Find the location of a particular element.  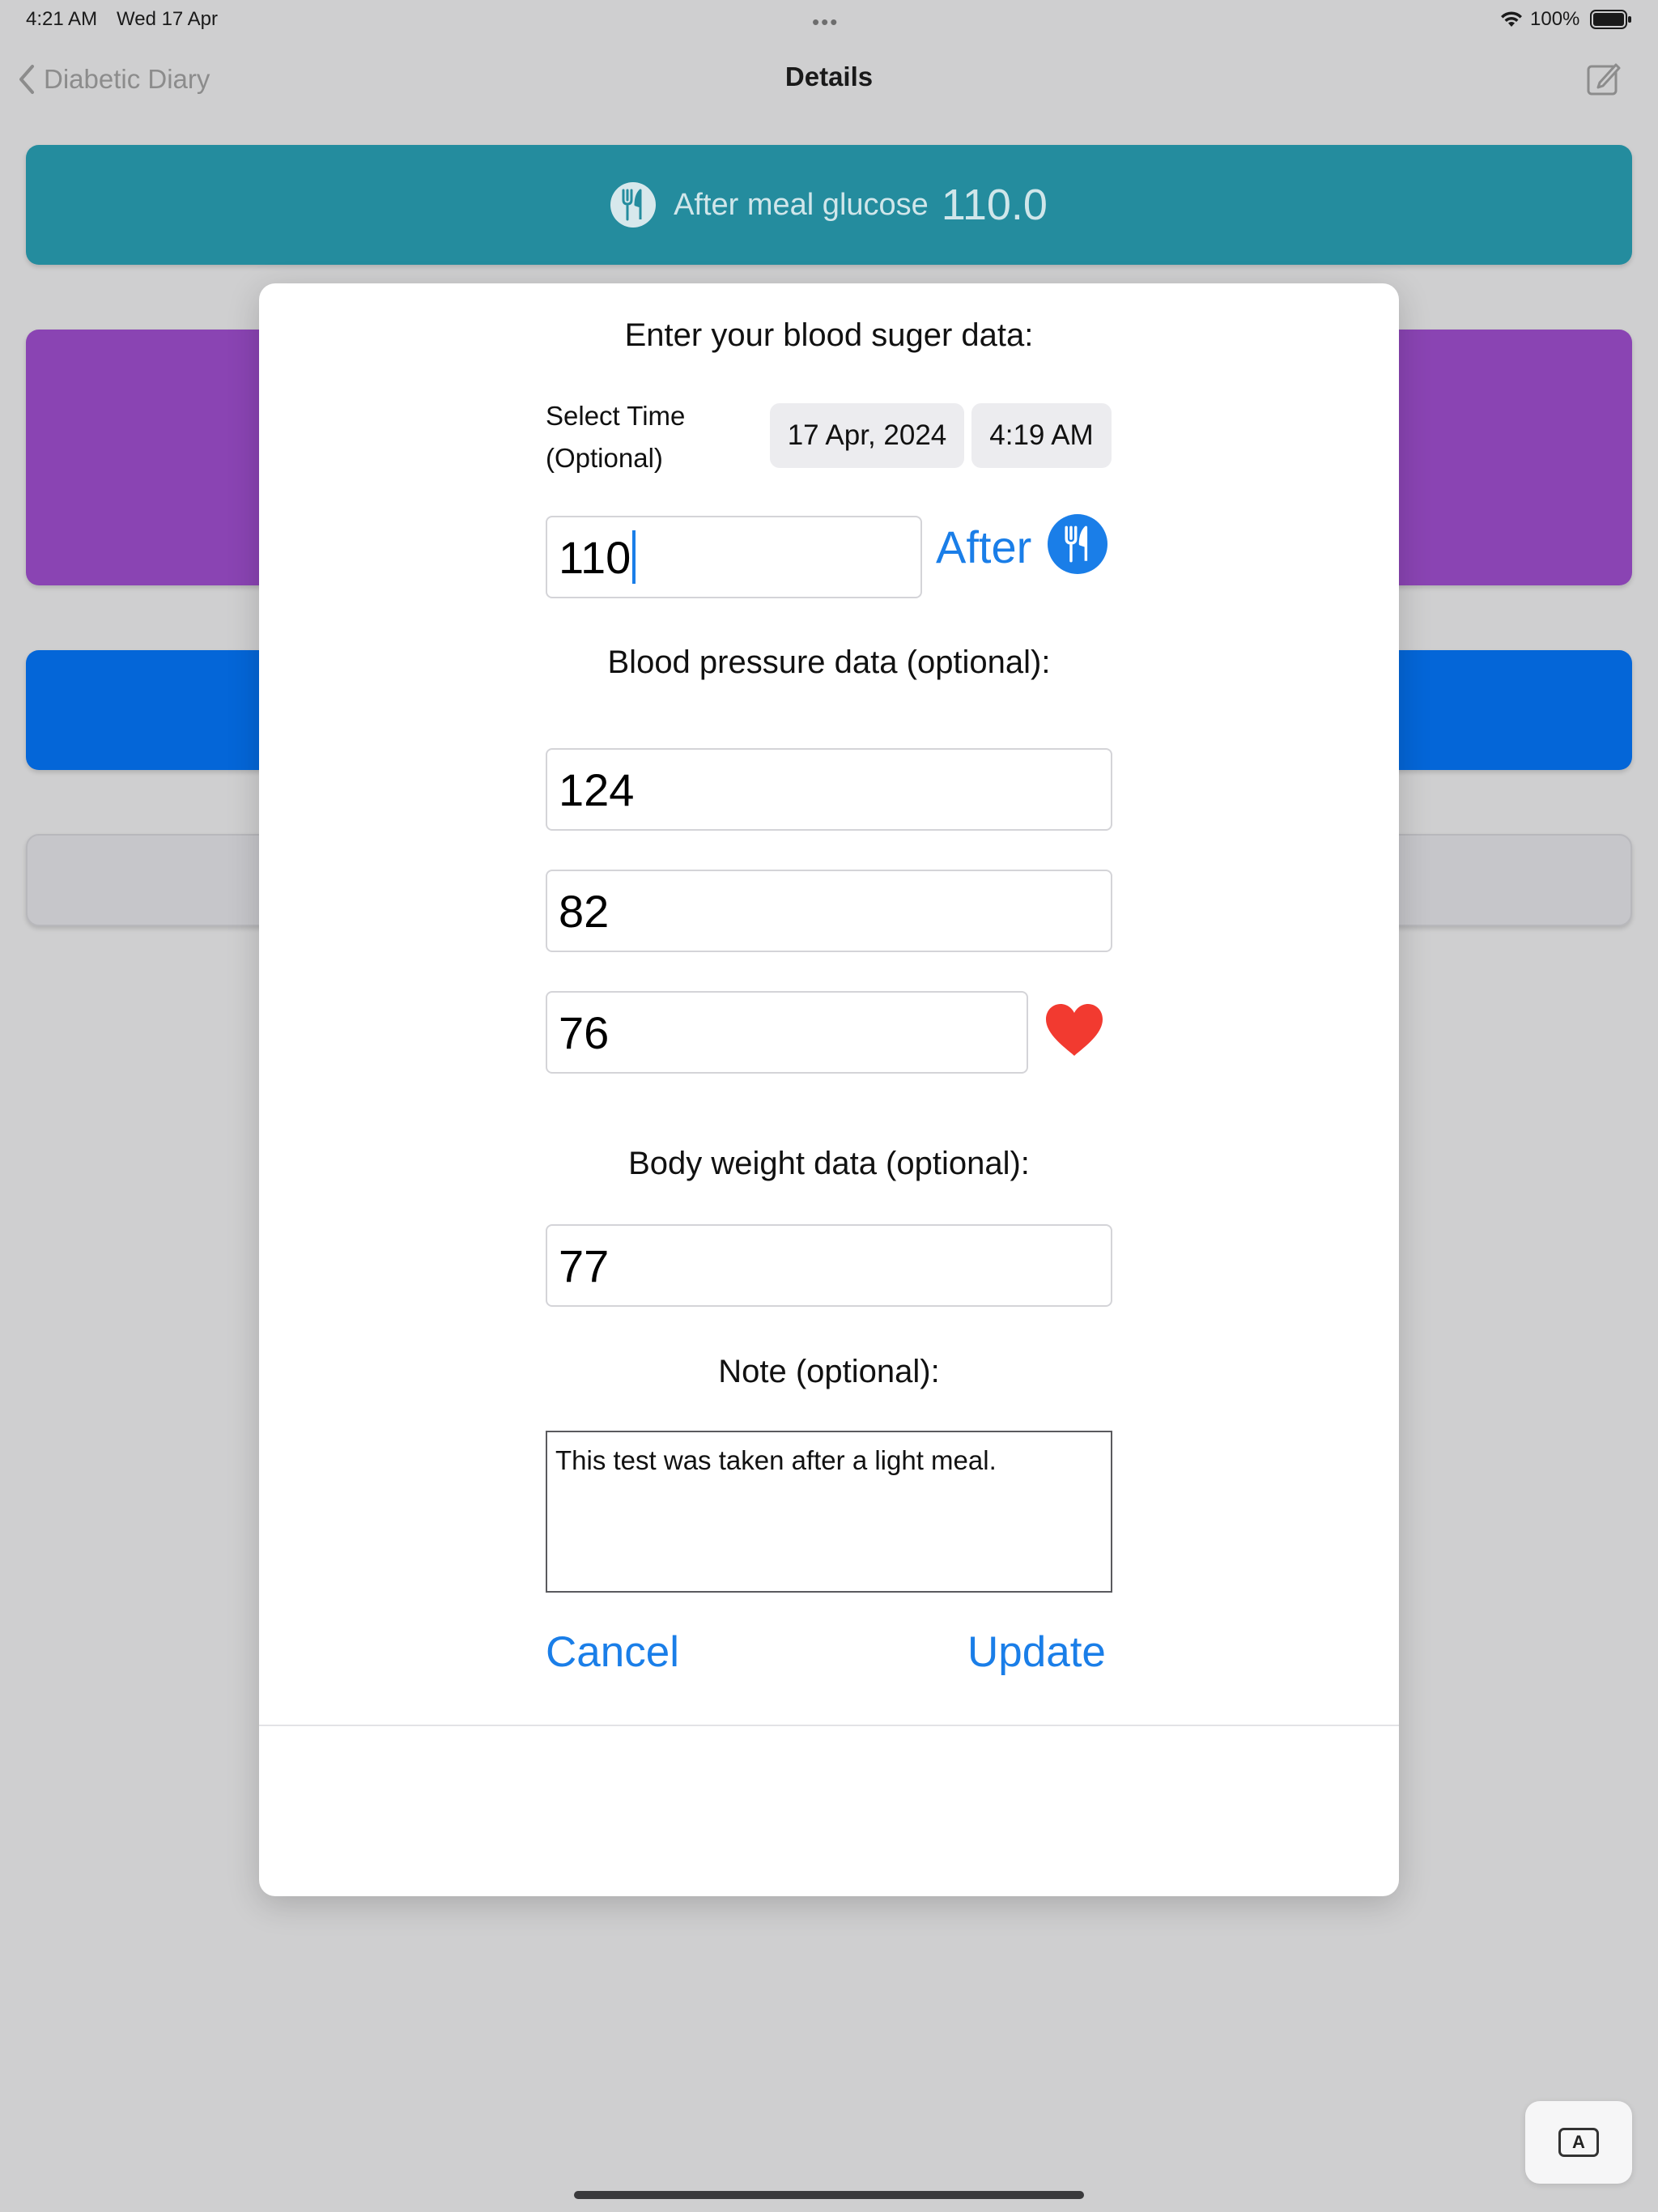

time-picker: 4:19 AM is located at coordinates (1041, 435).